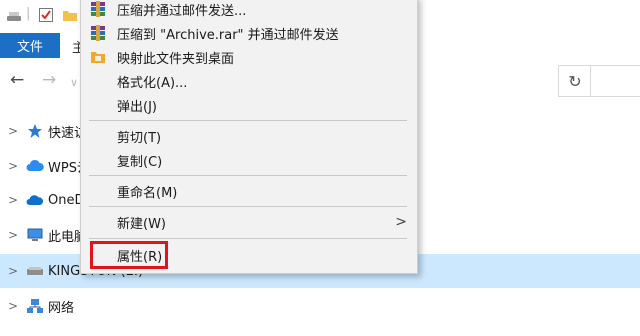 The height and width of the screenshot is (336, 640). Describe the element at coordinates (35, 306) in the screenshot. I see `network-icon` at that location.